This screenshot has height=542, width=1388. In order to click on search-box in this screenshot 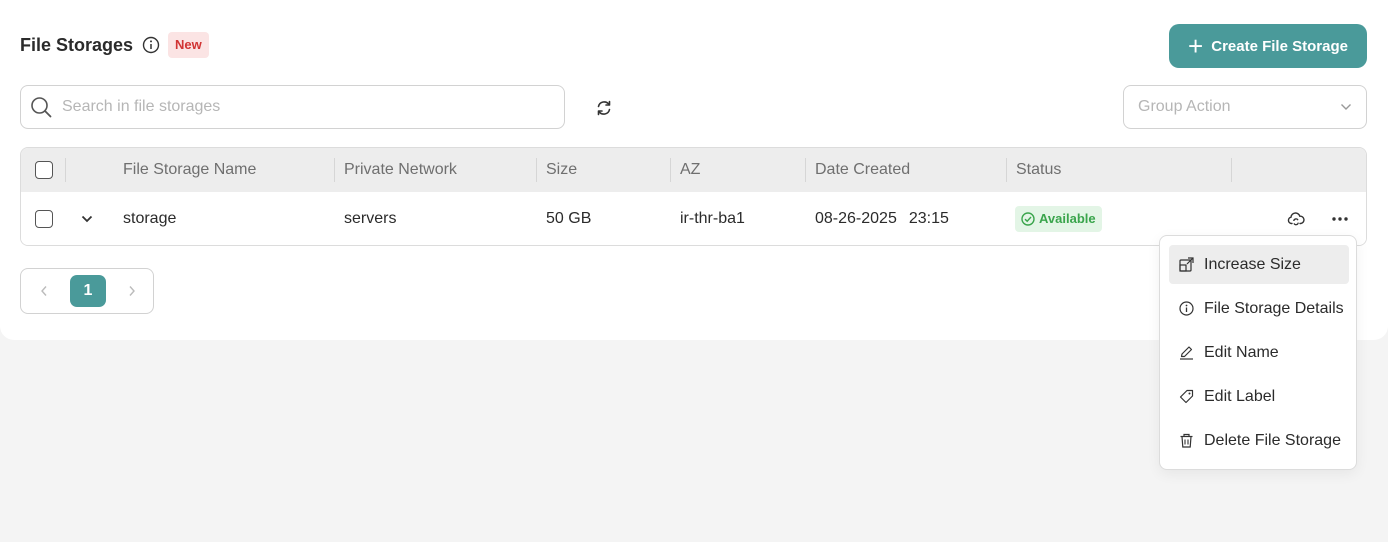, I will do `click(292, 107)`.